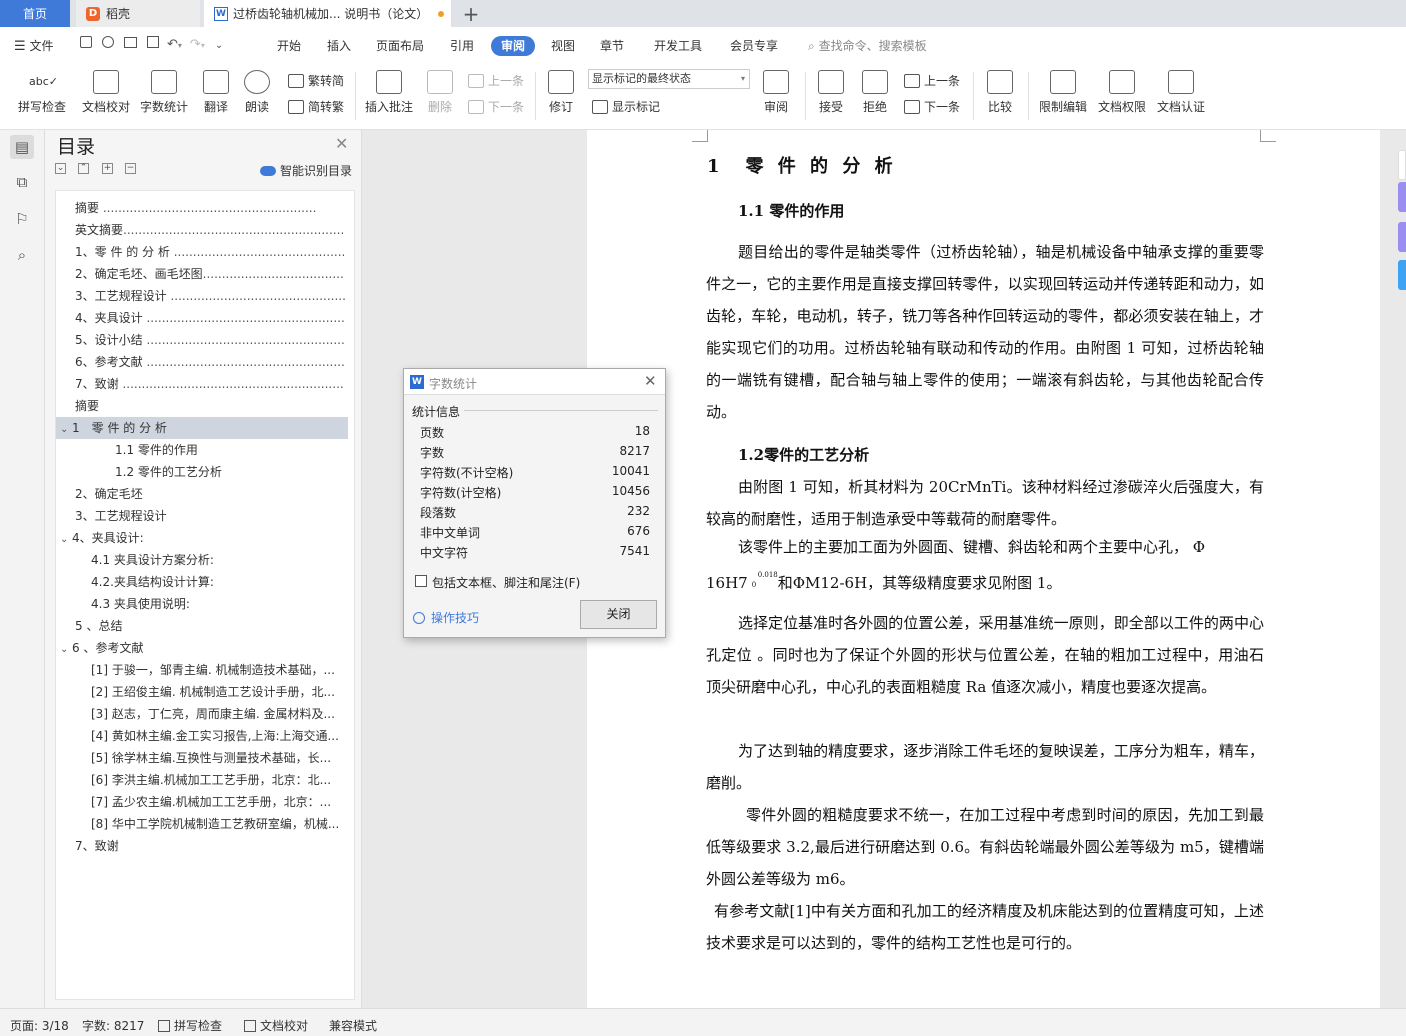  What do you see at coordinates (389, 92) in the screenshot?
I see `insert-comment-button: 插入批注` at bounding box center [389, 92].